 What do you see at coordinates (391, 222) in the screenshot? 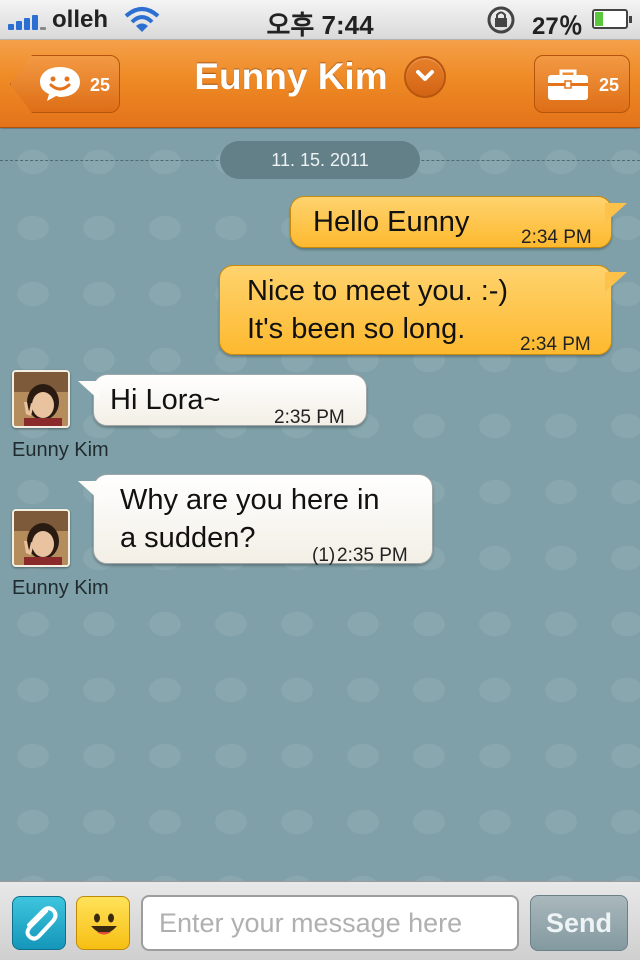
I see `message-text: Hello Eunny` at bounding box center [391, 222].